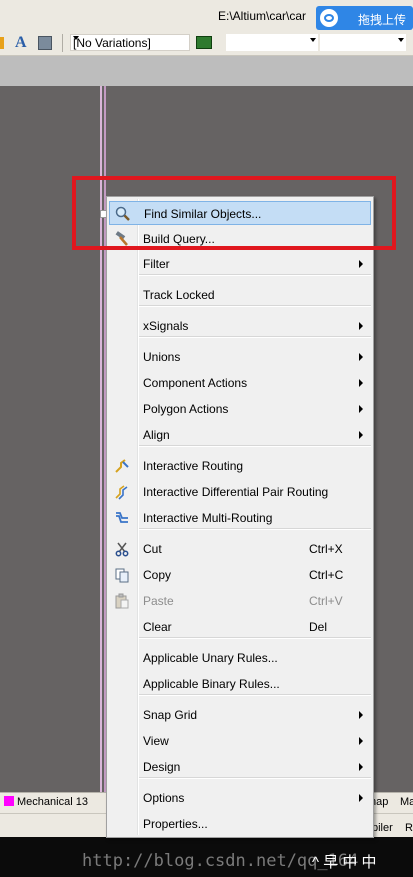 The width and height of the screenshot is (413, 877). What do you see at coordinates (240, 409) in the screenshot?
I see `menu-item-polygon-actions: Polygon Actions` at bounding box center [240, 409].